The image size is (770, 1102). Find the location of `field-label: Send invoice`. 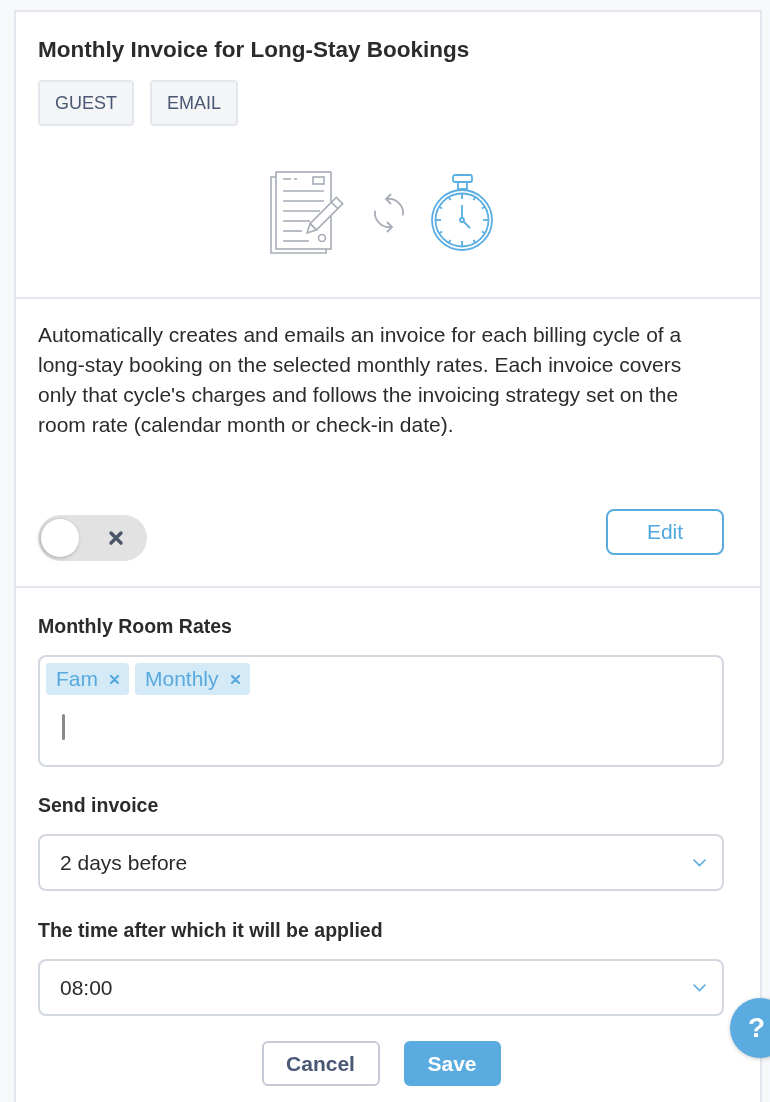

field-label: Send invoice is located at coordinates (99, 805).